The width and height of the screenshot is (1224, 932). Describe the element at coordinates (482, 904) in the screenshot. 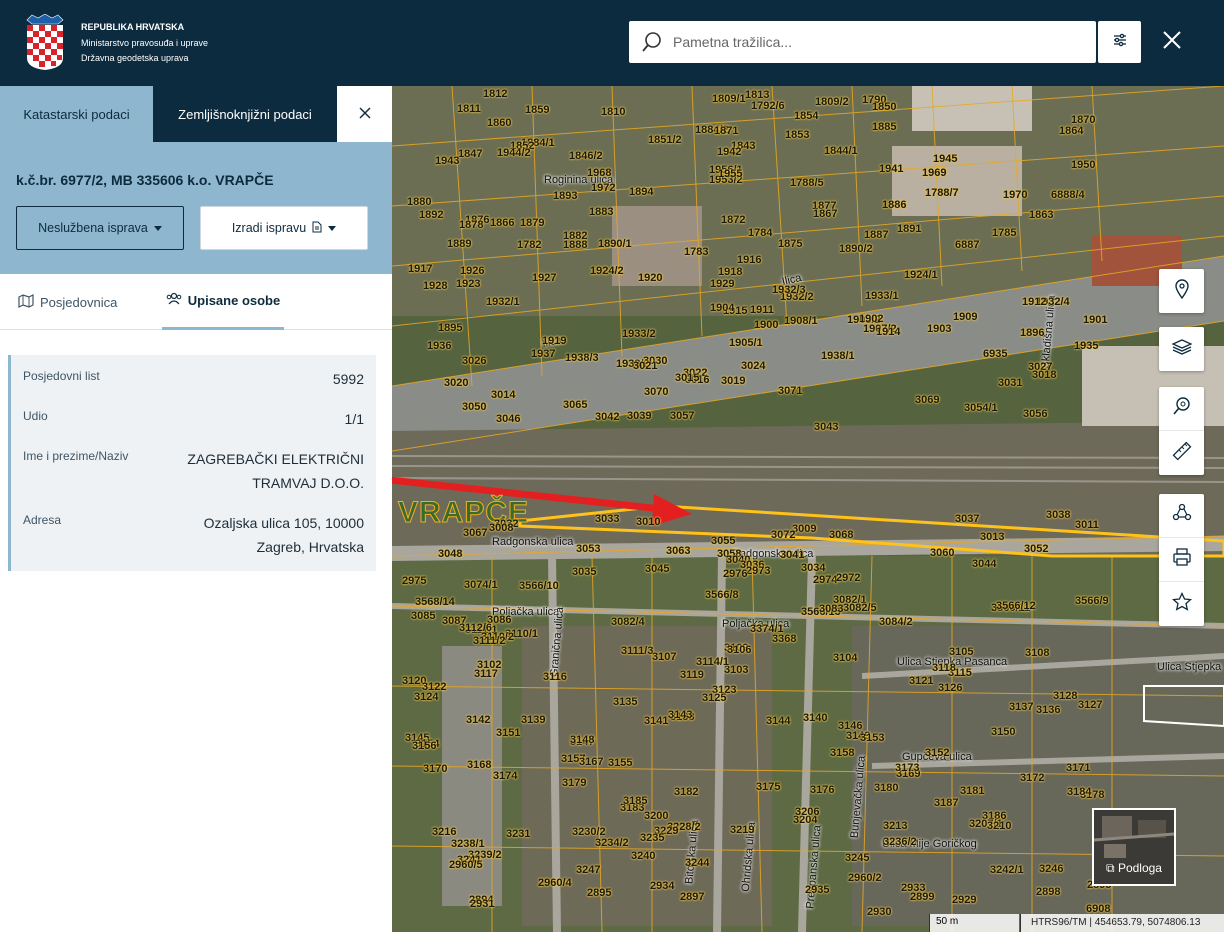

I see `parcel-number-label: 2931` at that location.